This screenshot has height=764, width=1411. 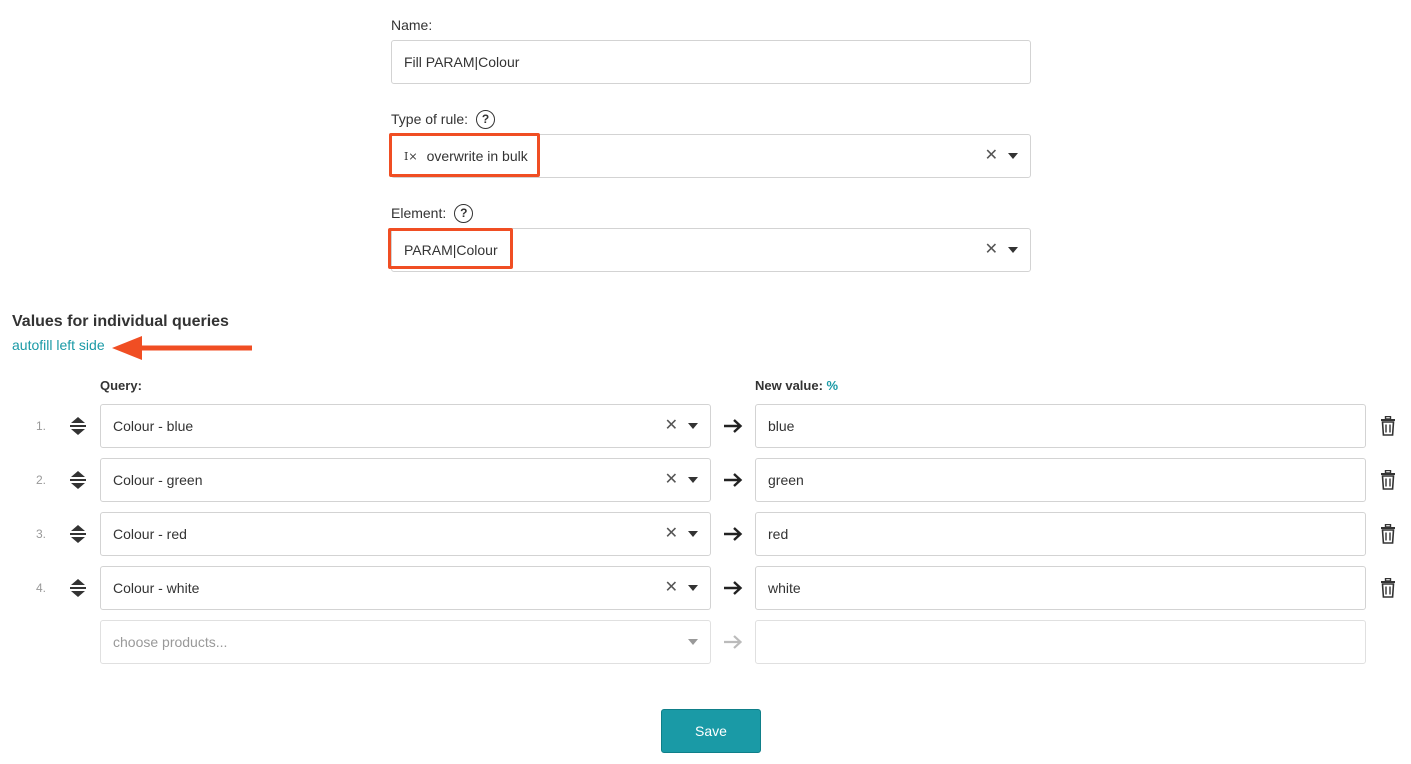 I want to click on annotation-arrow-icon, so click(x=182, y=348).